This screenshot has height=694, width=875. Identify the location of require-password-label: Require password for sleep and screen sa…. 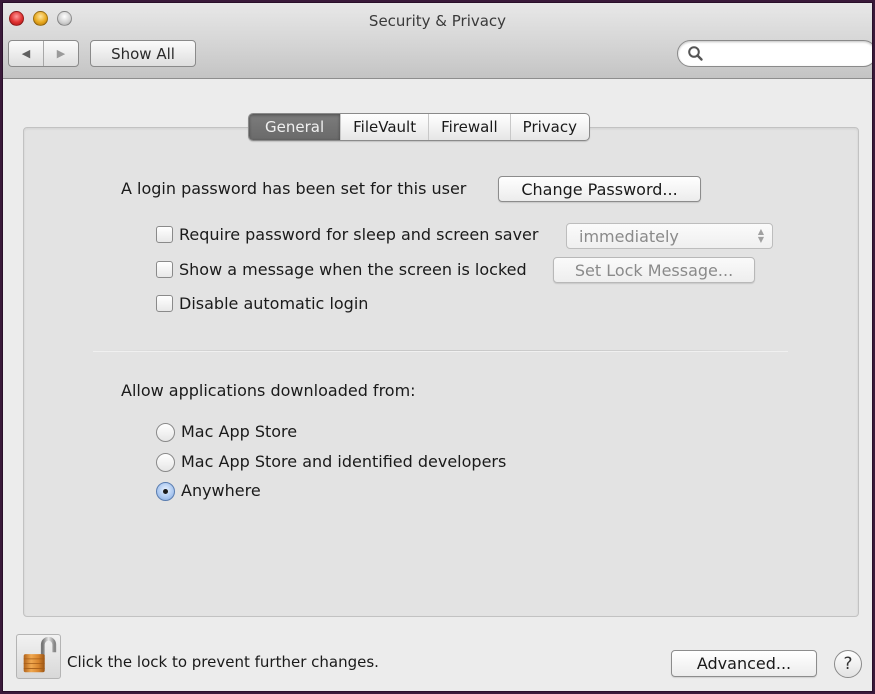
(359, 234).